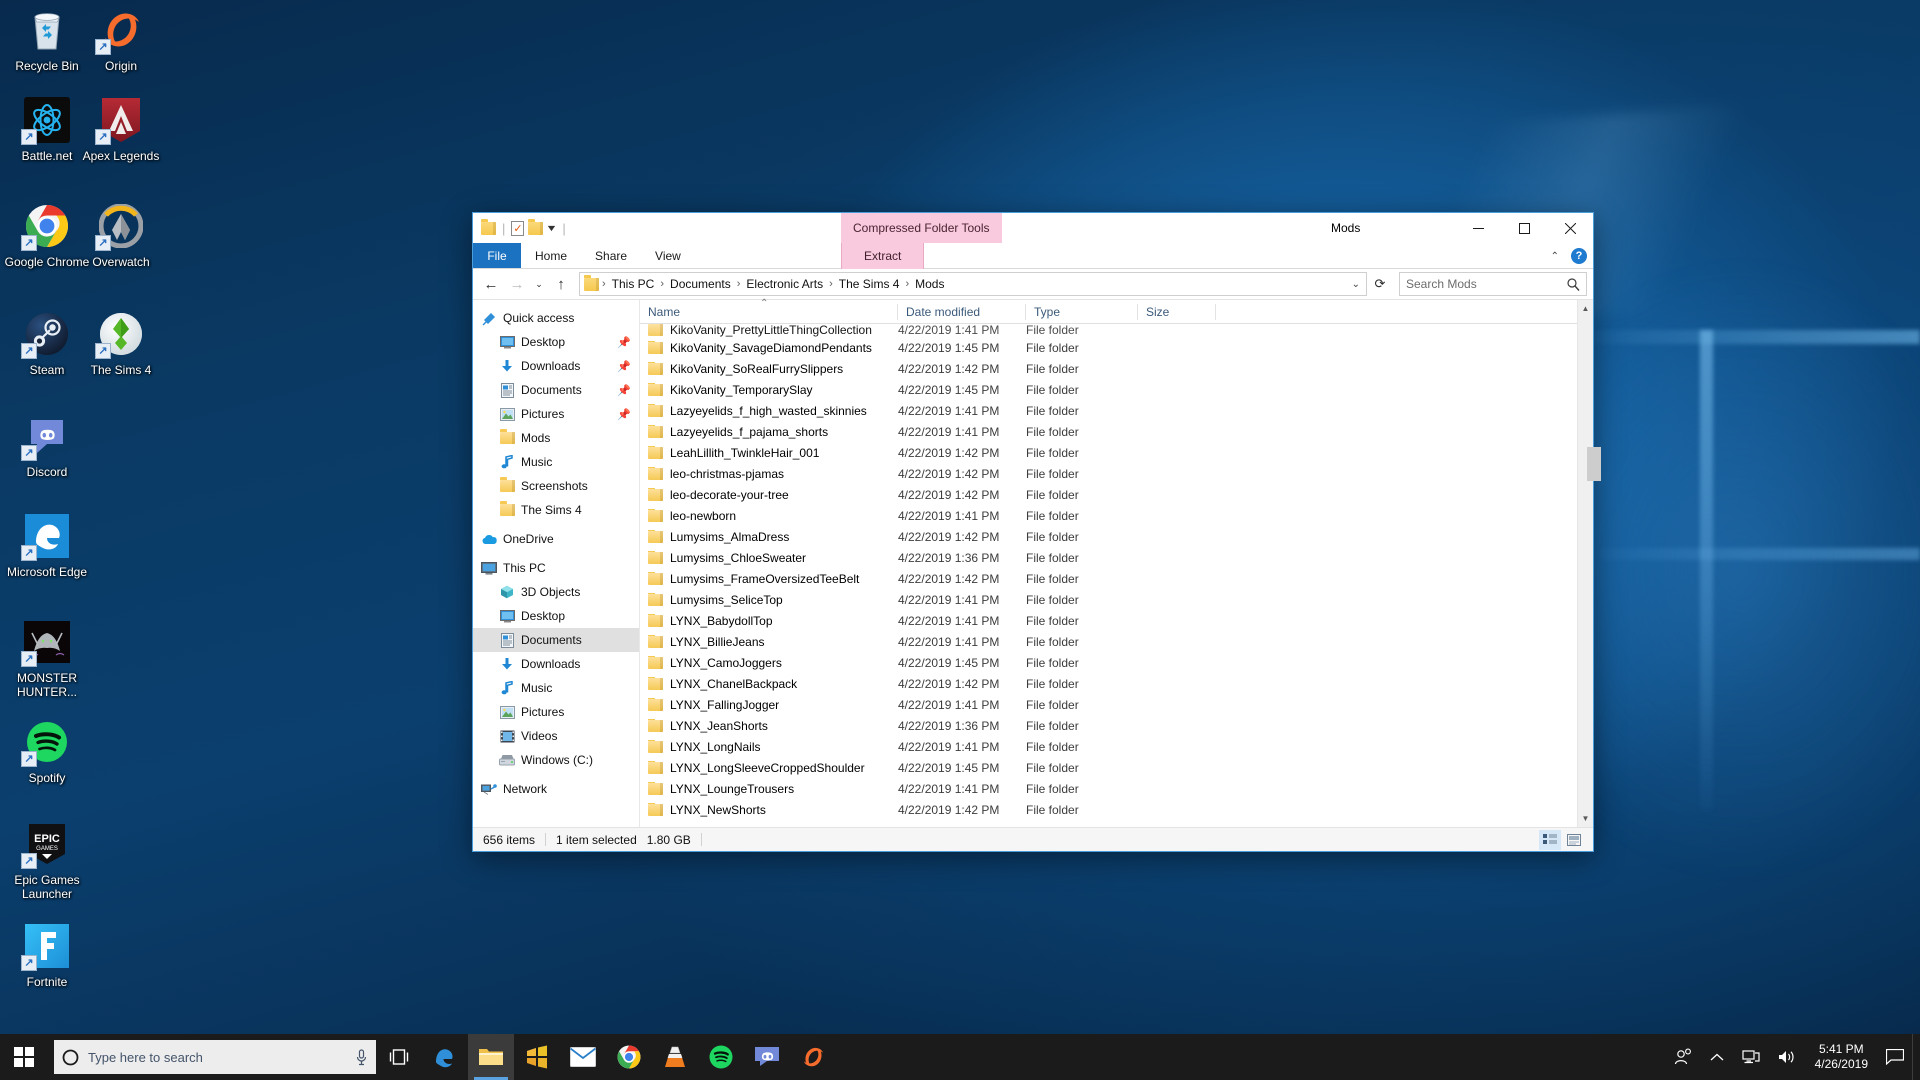 This screenshot has width=1920, height=1080. What do you see at coordinates (1550, 839) in the screenshot?
I see `details-view-button` at bounding box center [1550, 839].